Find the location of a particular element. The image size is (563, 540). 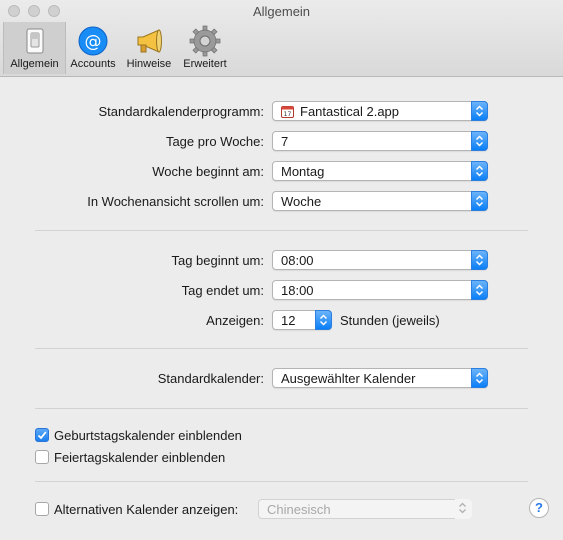

gear-icon is located at coordinates (205, 41).